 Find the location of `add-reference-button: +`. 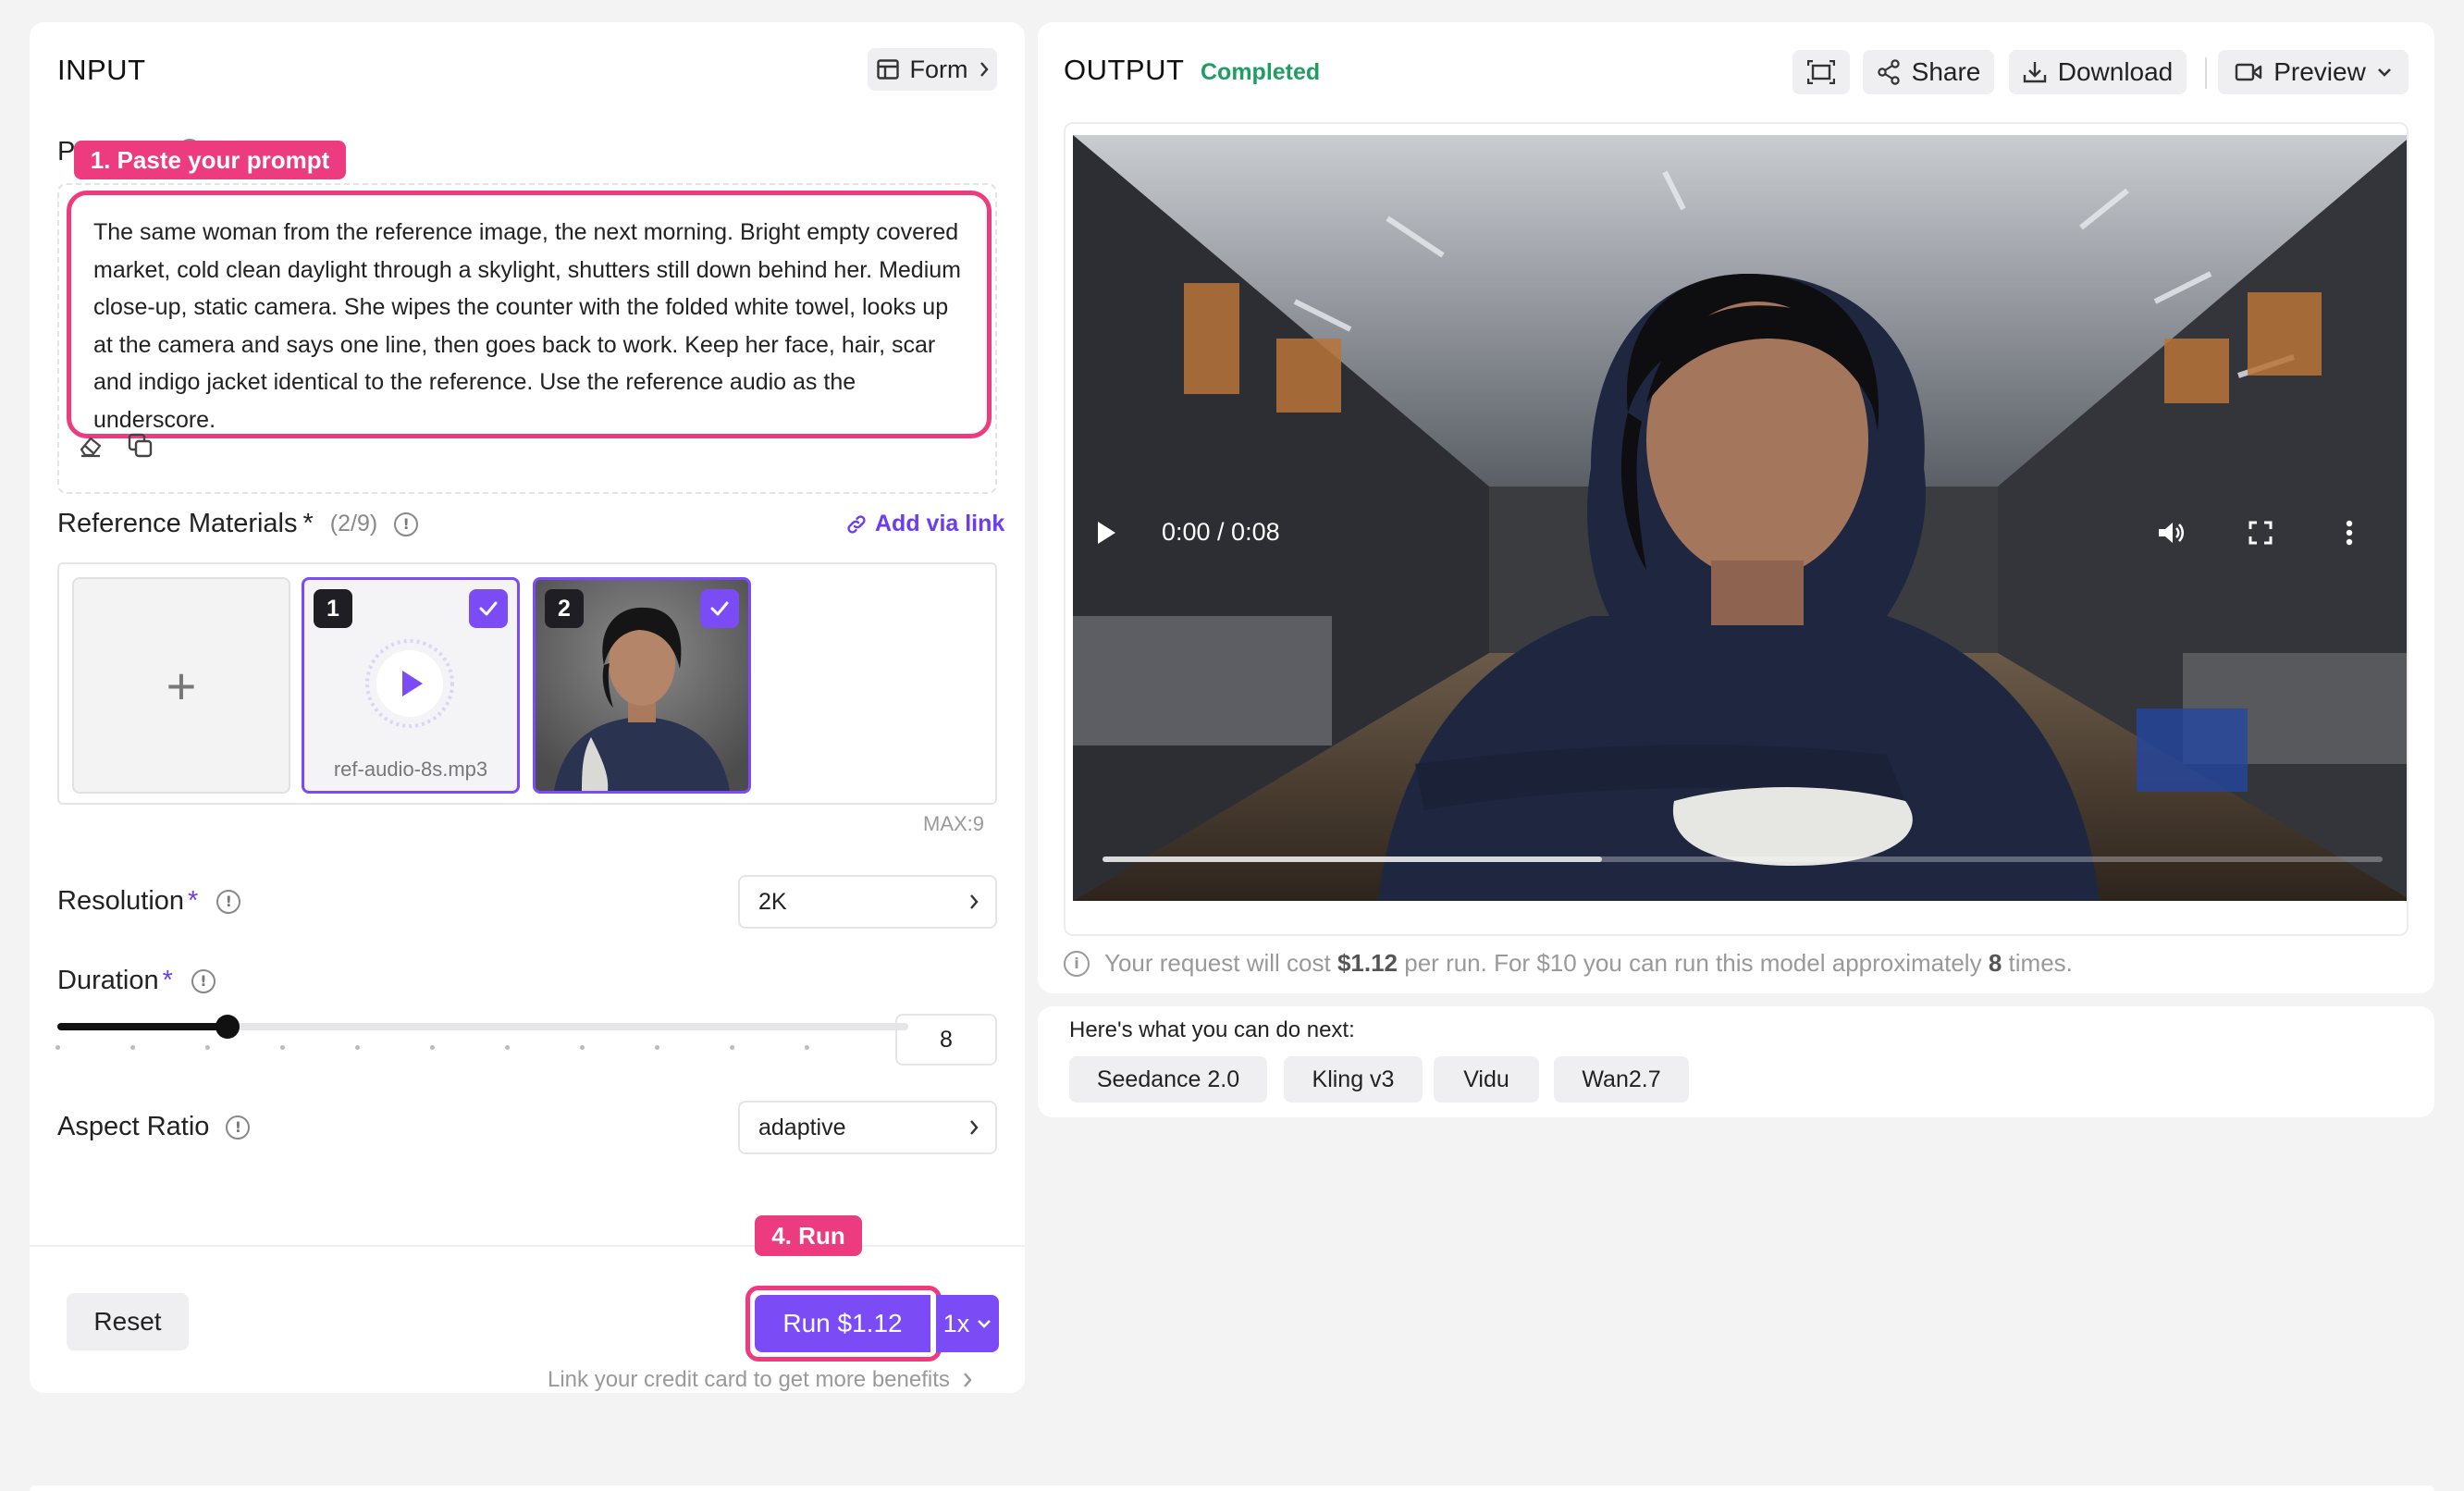

add-reference-button: + is located at coordinates (181, 685).